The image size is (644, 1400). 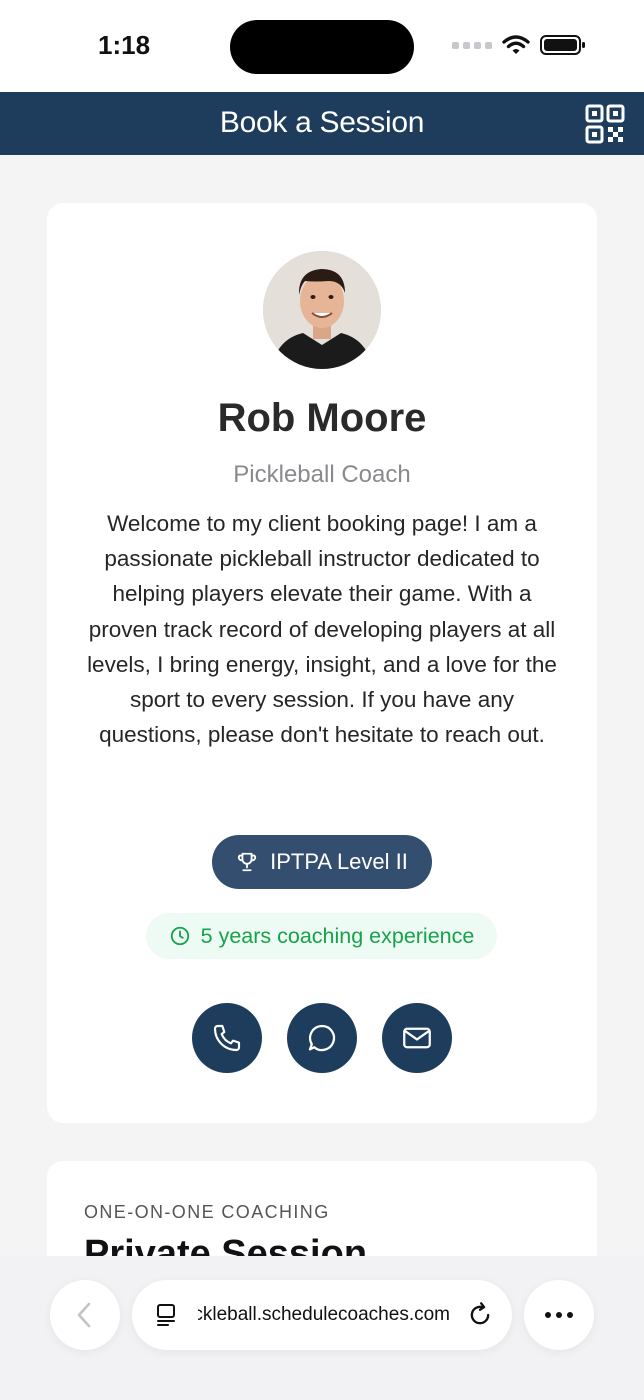 I want to click on session-category: ONE-ON-ONE COACHING, so click(x=207, y=1212).